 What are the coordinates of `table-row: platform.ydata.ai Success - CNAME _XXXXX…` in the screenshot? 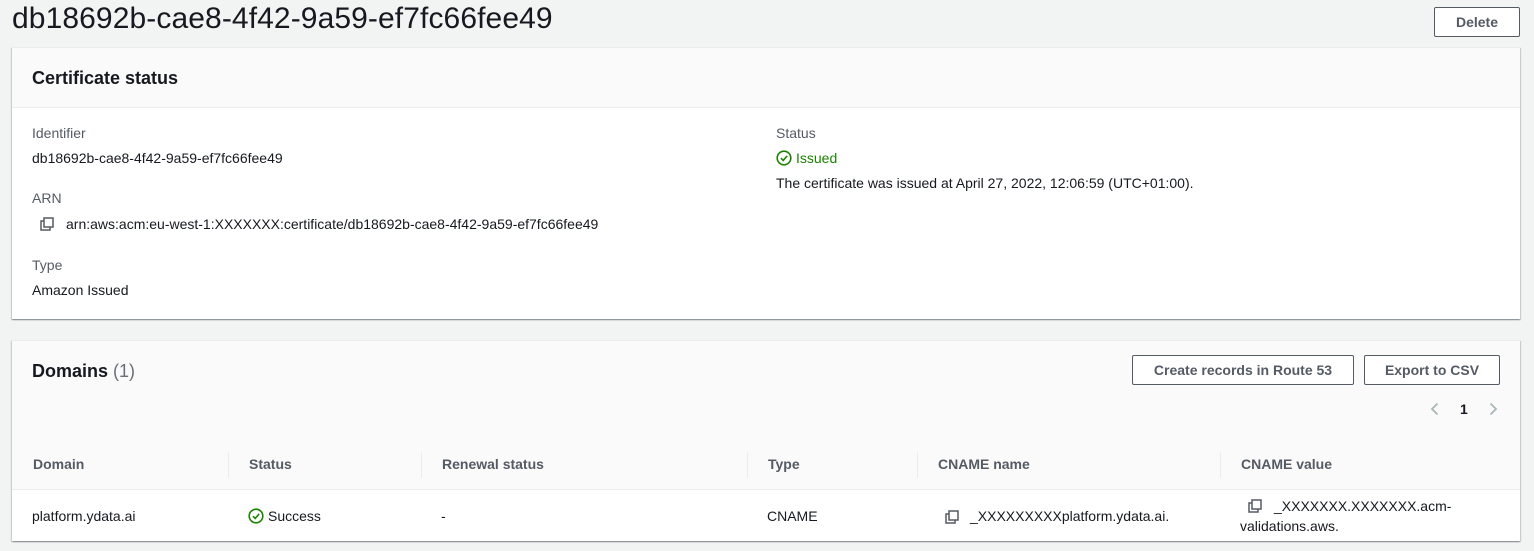 It's located at (766, 516).